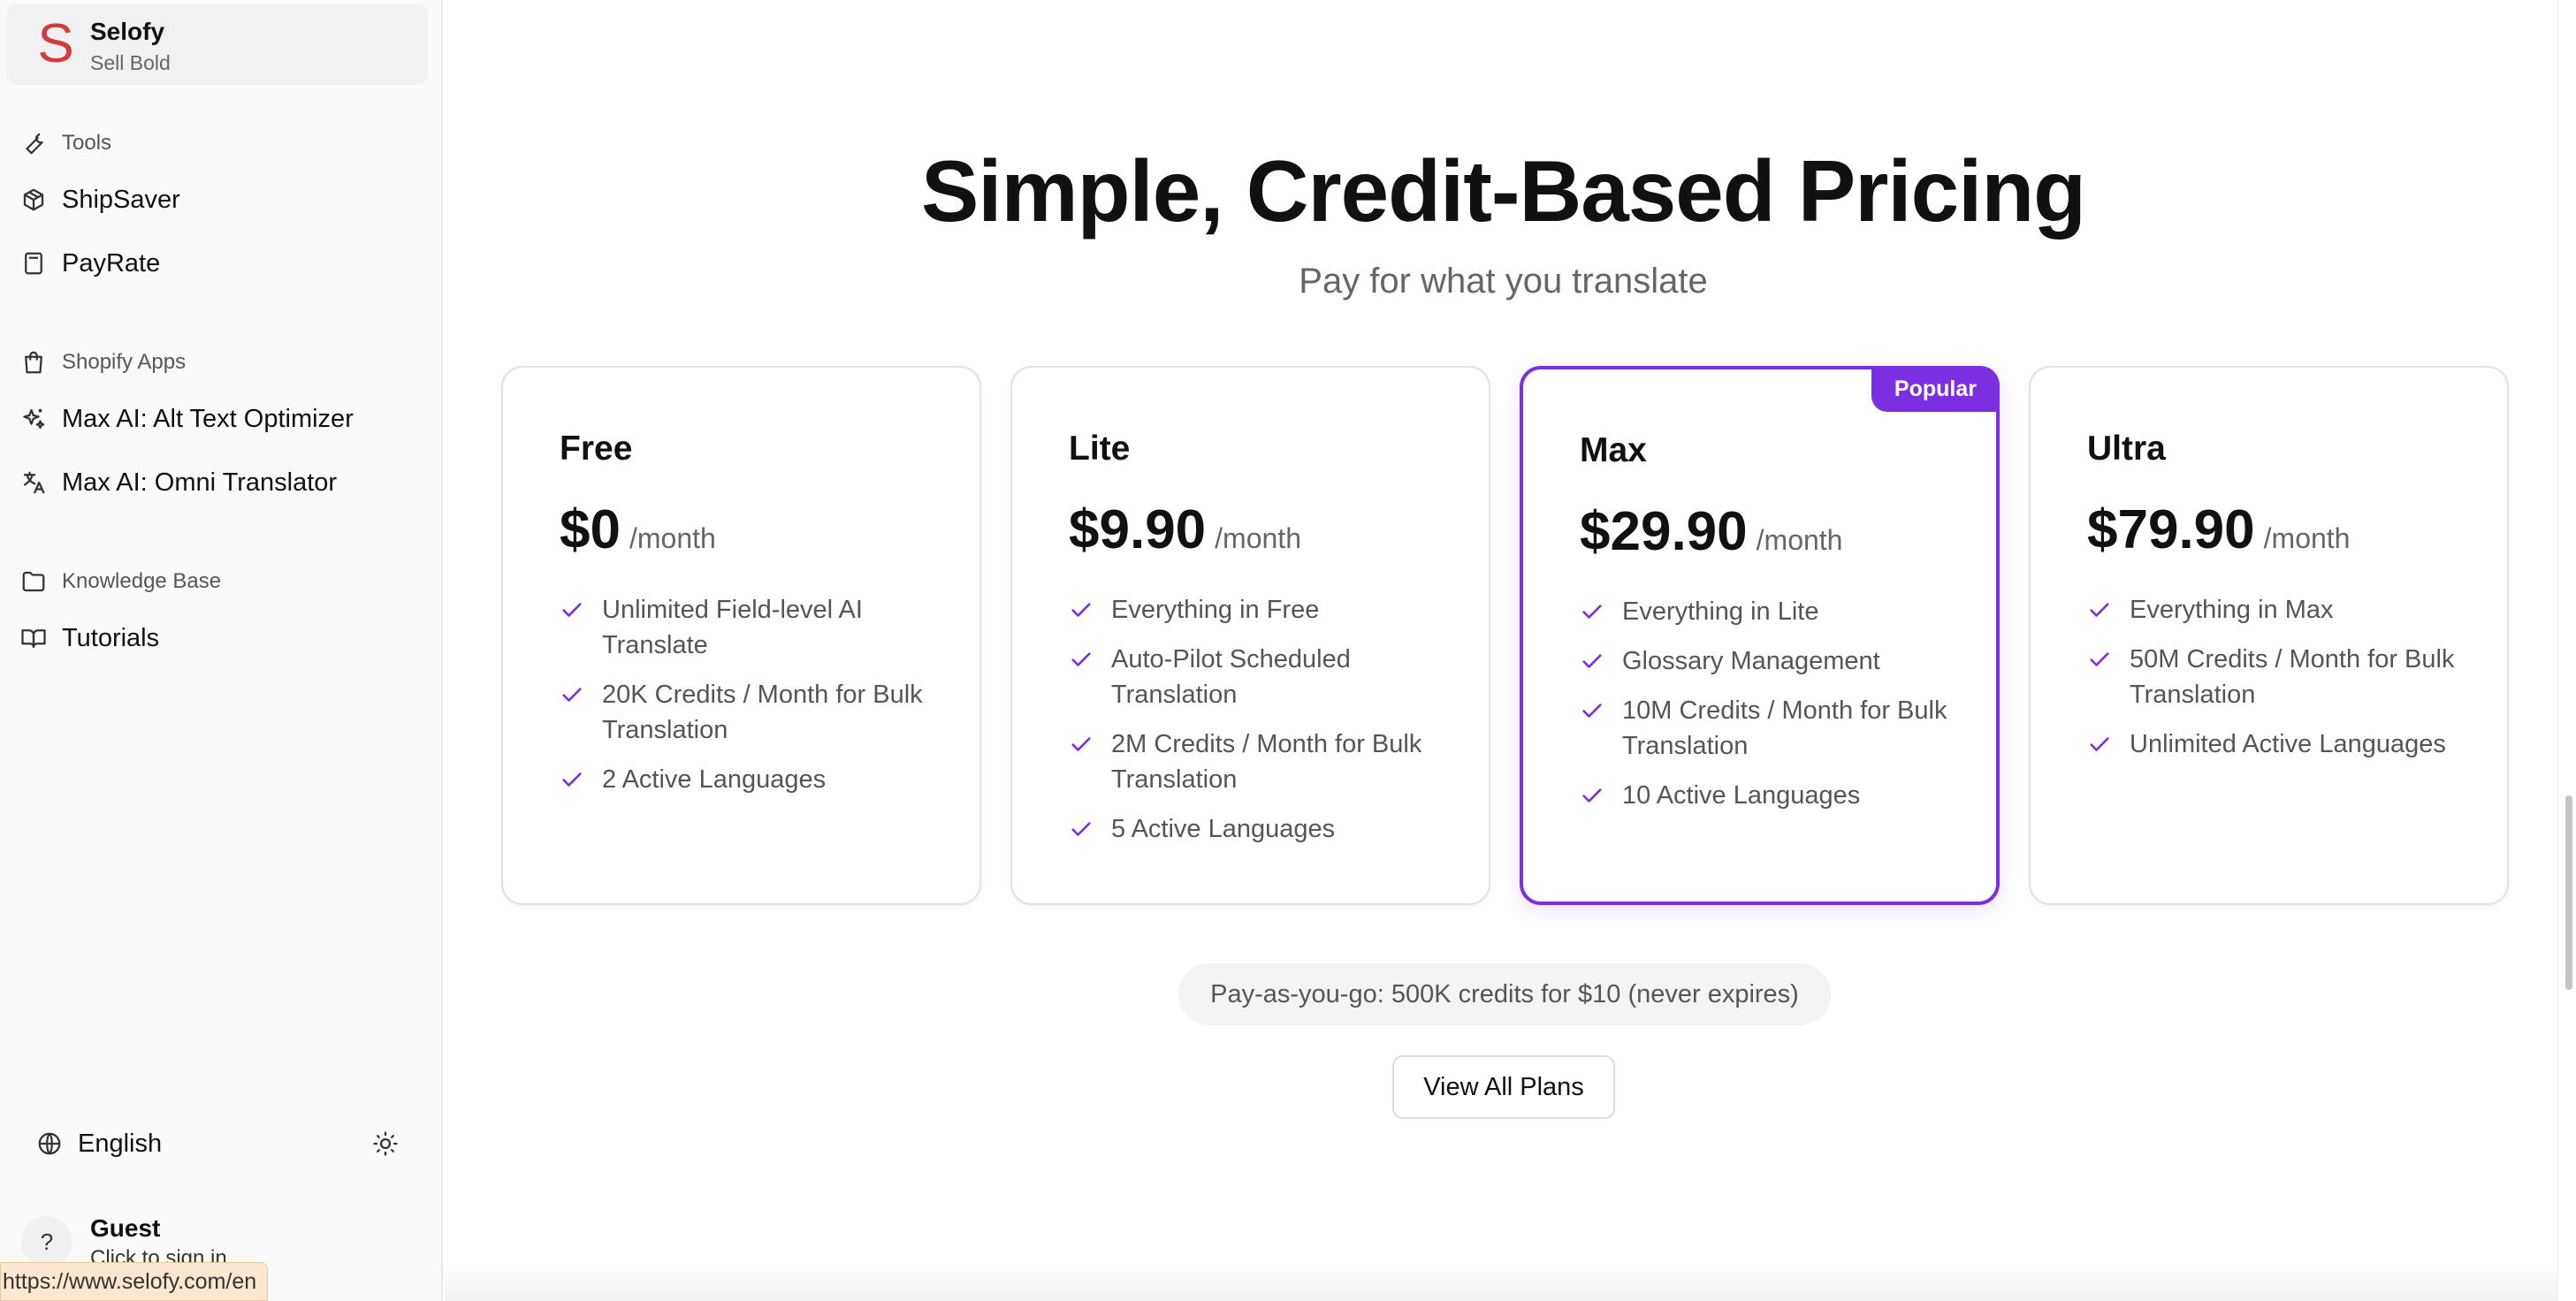 This screenshot has width=2576, height=1301. What do you see at coordinates (33, 263) in the screenshot?
I see `calculator-icon` at bounding box center [33, 263].